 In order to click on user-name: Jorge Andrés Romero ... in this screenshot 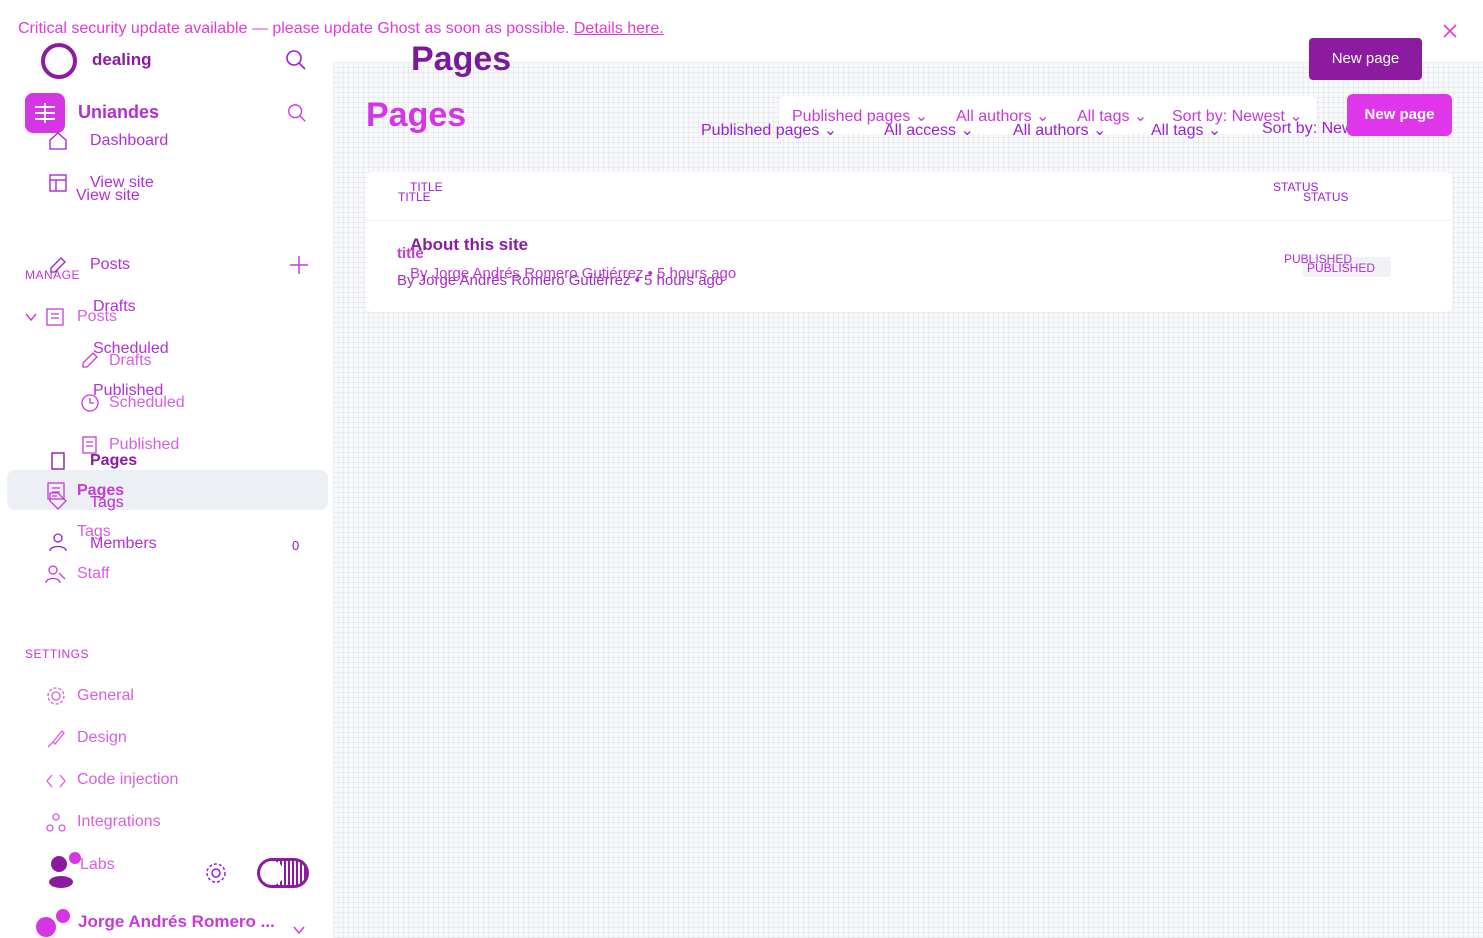, I will do `click(176, 922)`.